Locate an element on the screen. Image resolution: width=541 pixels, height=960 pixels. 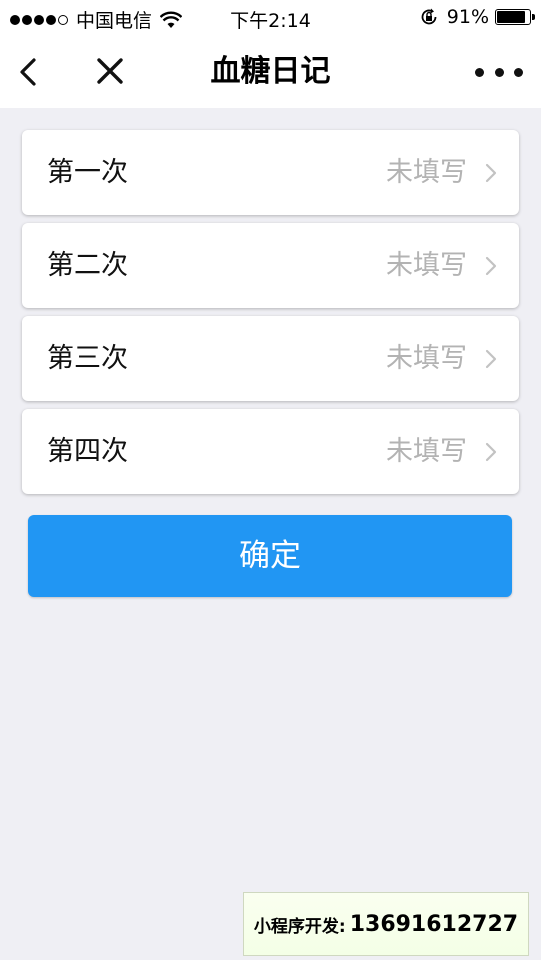
more-icon is located at coordinates (499, 72).